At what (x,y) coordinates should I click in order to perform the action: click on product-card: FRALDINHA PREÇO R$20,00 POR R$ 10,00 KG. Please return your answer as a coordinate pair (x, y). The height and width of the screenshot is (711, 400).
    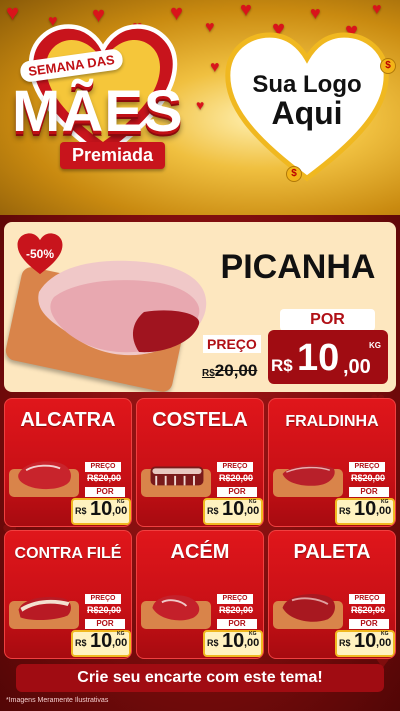
    Looking at the image, I should click on (332, 462).